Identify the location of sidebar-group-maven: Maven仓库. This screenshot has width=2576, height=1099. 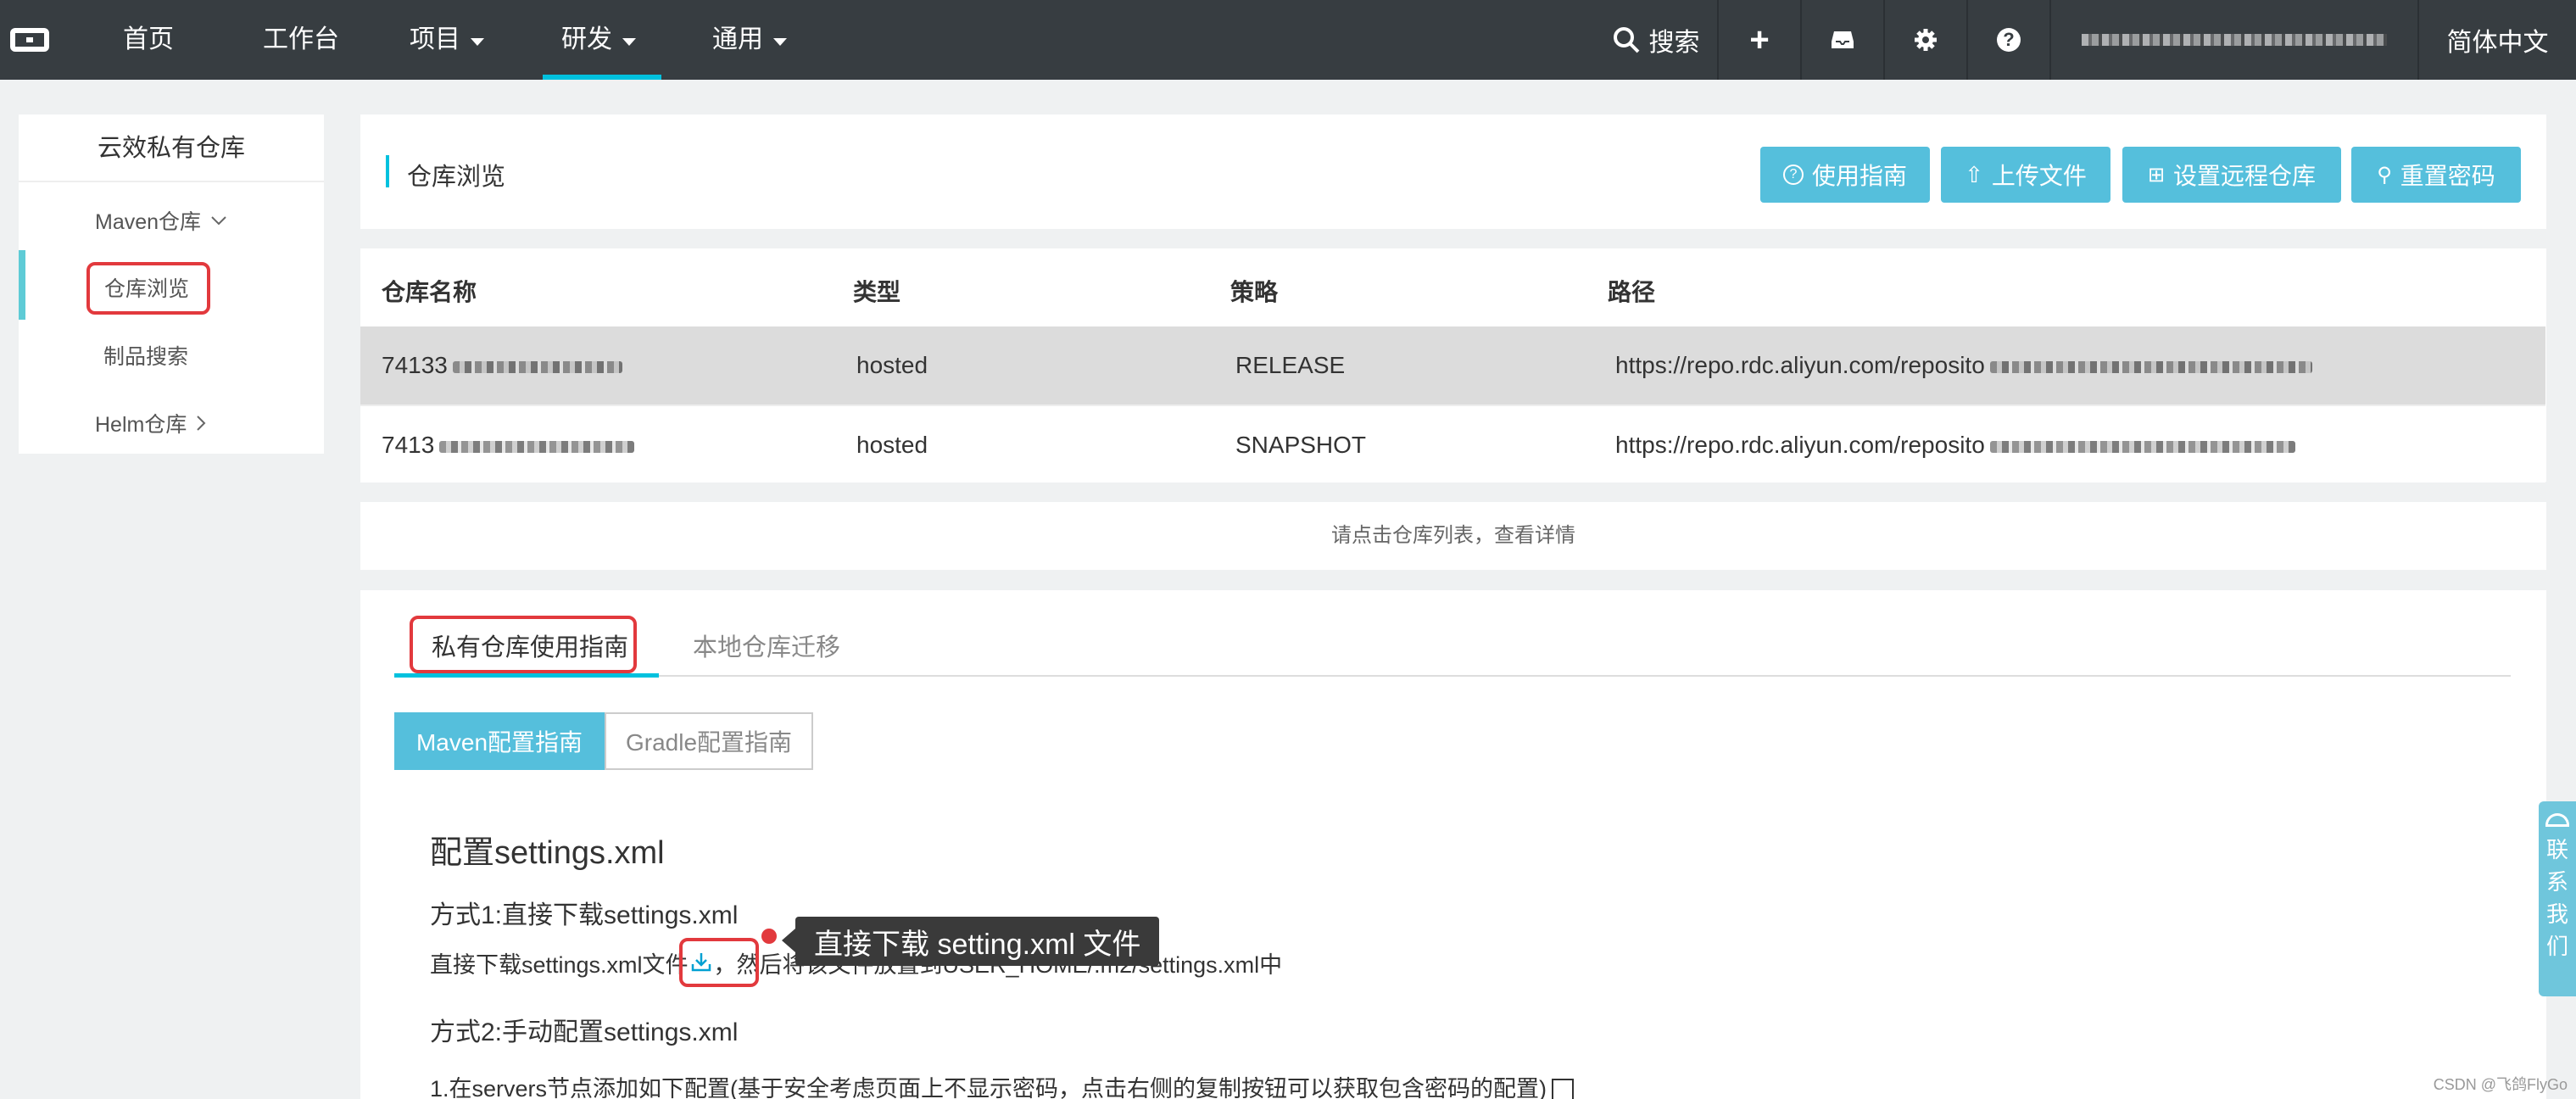
(161, 220).